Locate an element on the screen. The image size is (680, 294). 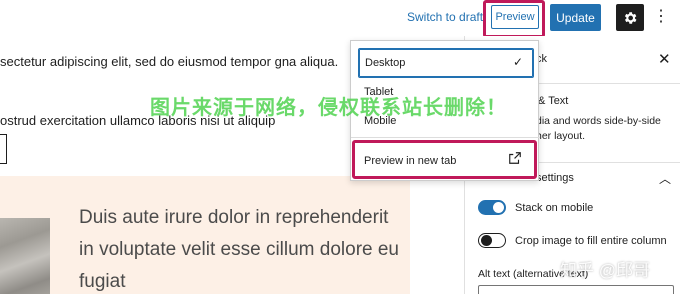
preview-new-tab-highlight-box is located at coordinates (444, 159).